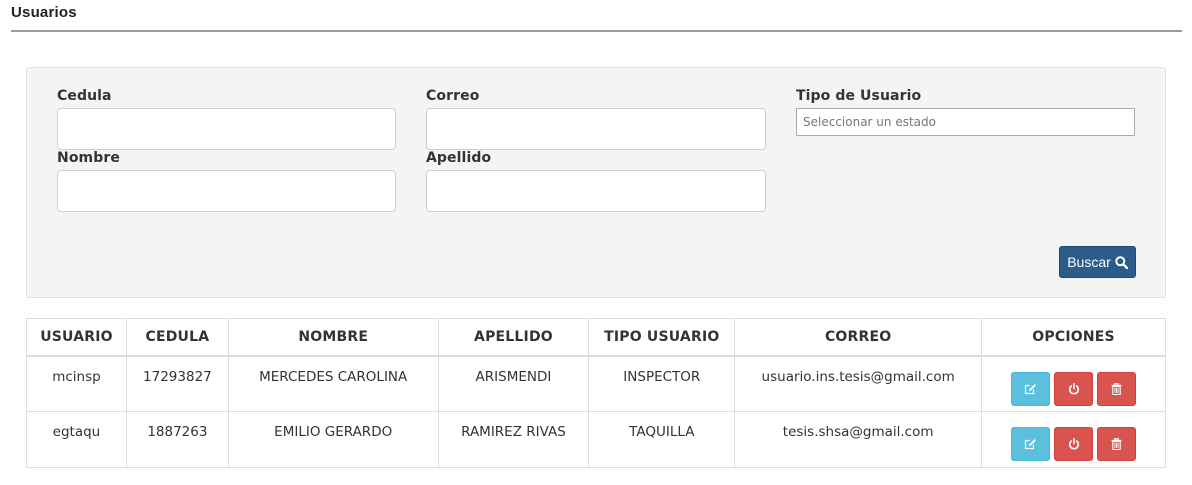  What do you see at coordinates (177, 439) in the screenshot?
I see `cell-cedula: 1887263` at bounding box center [177, 439].